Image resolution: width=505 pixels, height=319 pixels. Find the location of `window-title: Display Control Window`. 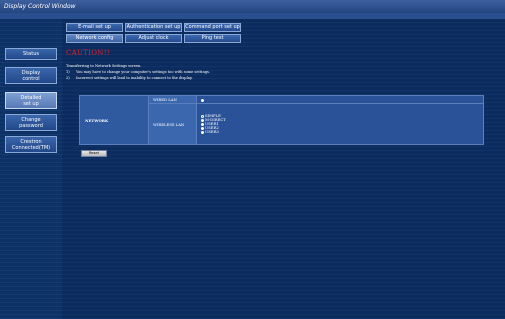

window-title: Display Control Window is located at coordinates (252, 6).